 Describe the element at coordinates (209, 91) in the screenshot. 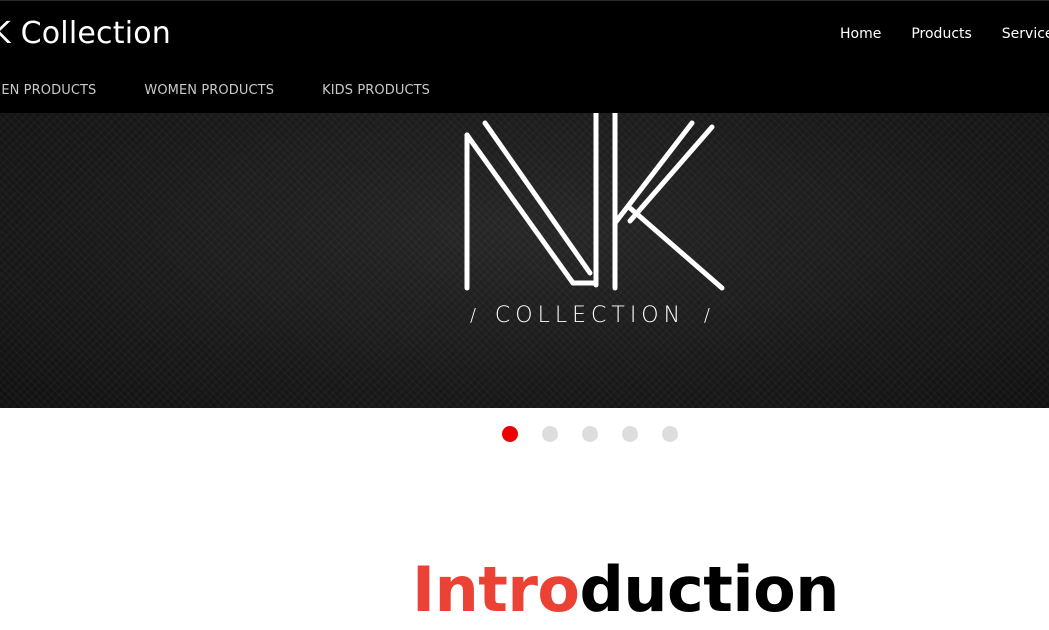

I see `category-women-link: WOMEN PRODUCTS` at that location.